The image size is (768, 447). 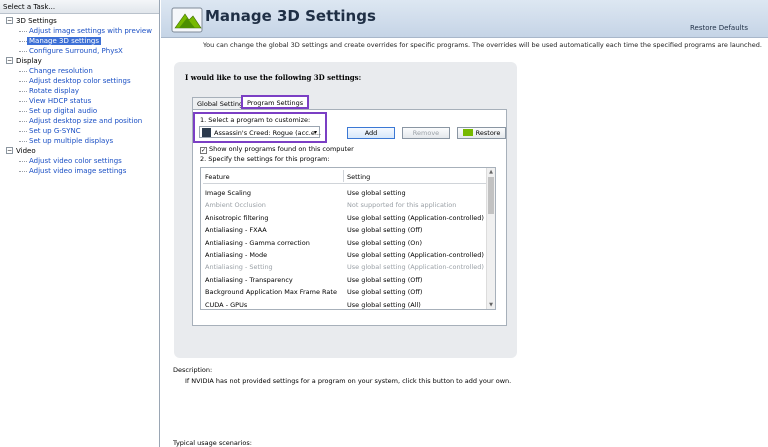 I want to click on tree-item-2-1: Adjust video image settings, so click(x=79, y=171).